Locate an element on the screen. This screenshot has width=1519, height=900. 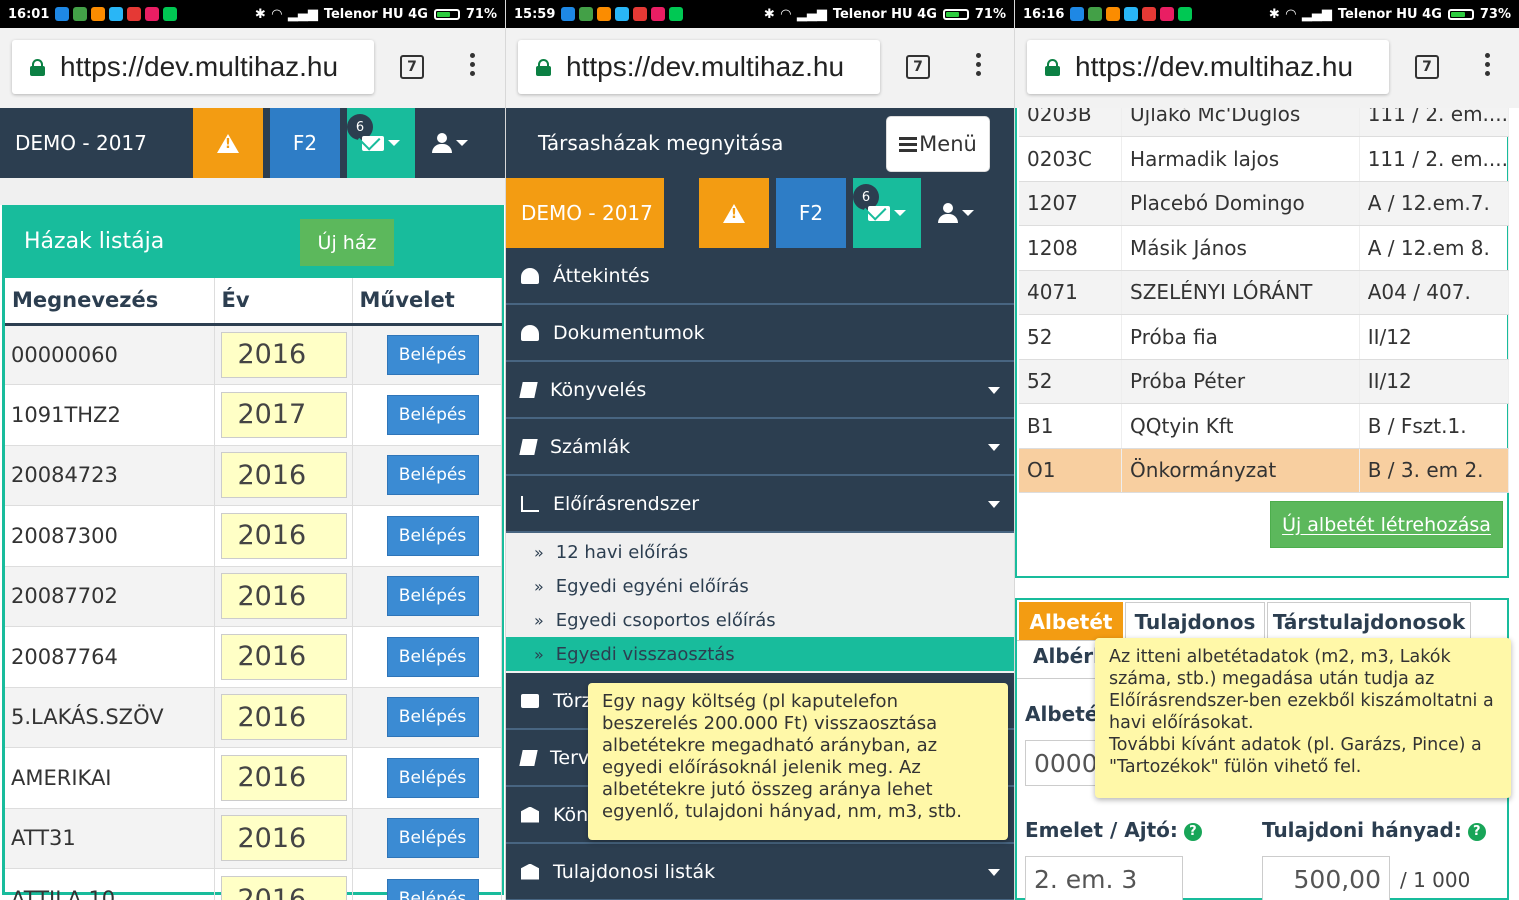
page-gap is located at coordinates (252, 191).